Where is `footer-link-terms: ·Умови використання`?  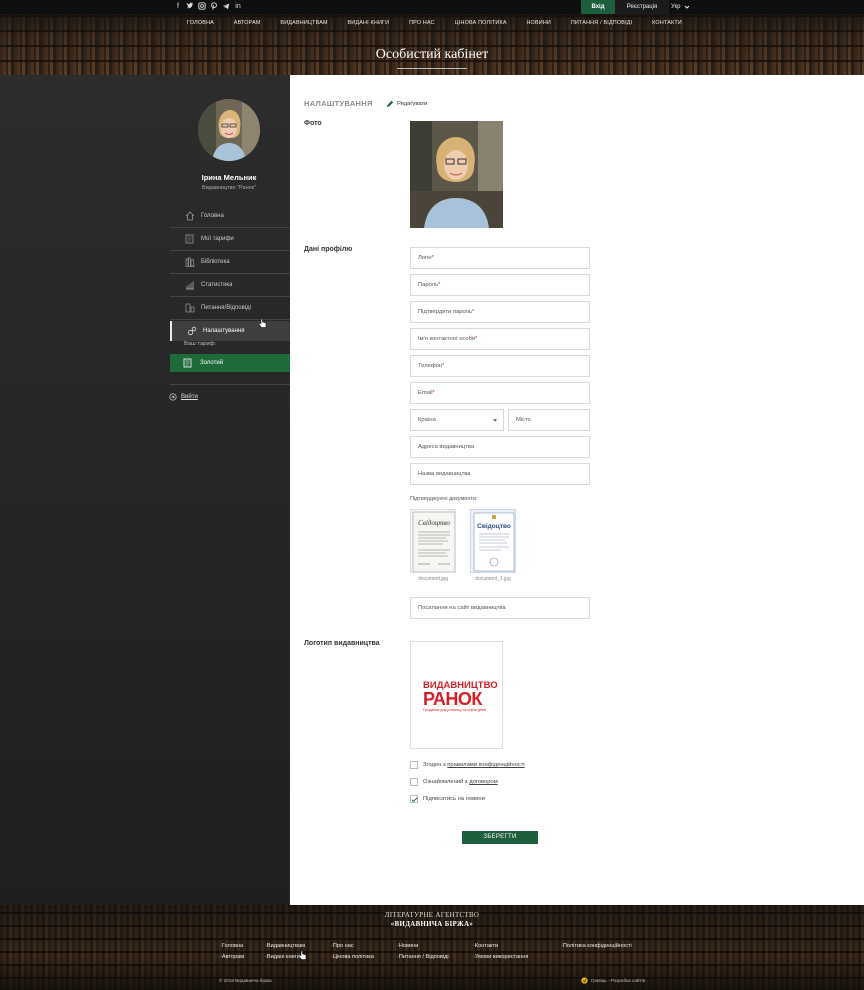
footer-link-terms: ·Умови використання is located at coordinates (500, 957).